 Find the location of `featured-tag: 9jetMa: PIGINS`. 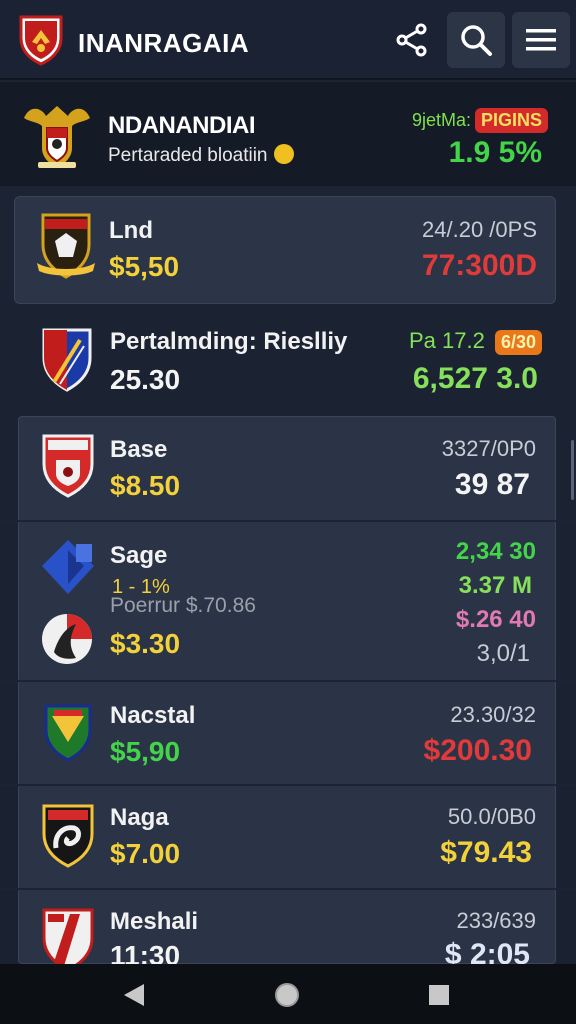

featured-tag: 9jetMa: PIGINS is located at coordinates (480, 120).